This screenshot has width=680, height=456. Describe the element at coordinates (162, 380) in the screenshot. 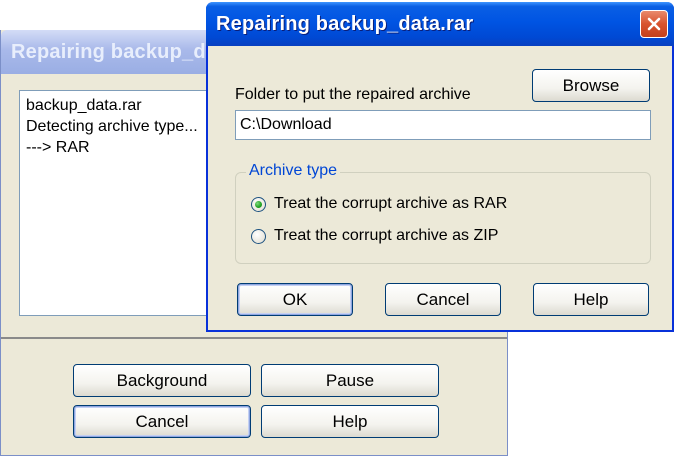

I see `background-button: Background` at that location.